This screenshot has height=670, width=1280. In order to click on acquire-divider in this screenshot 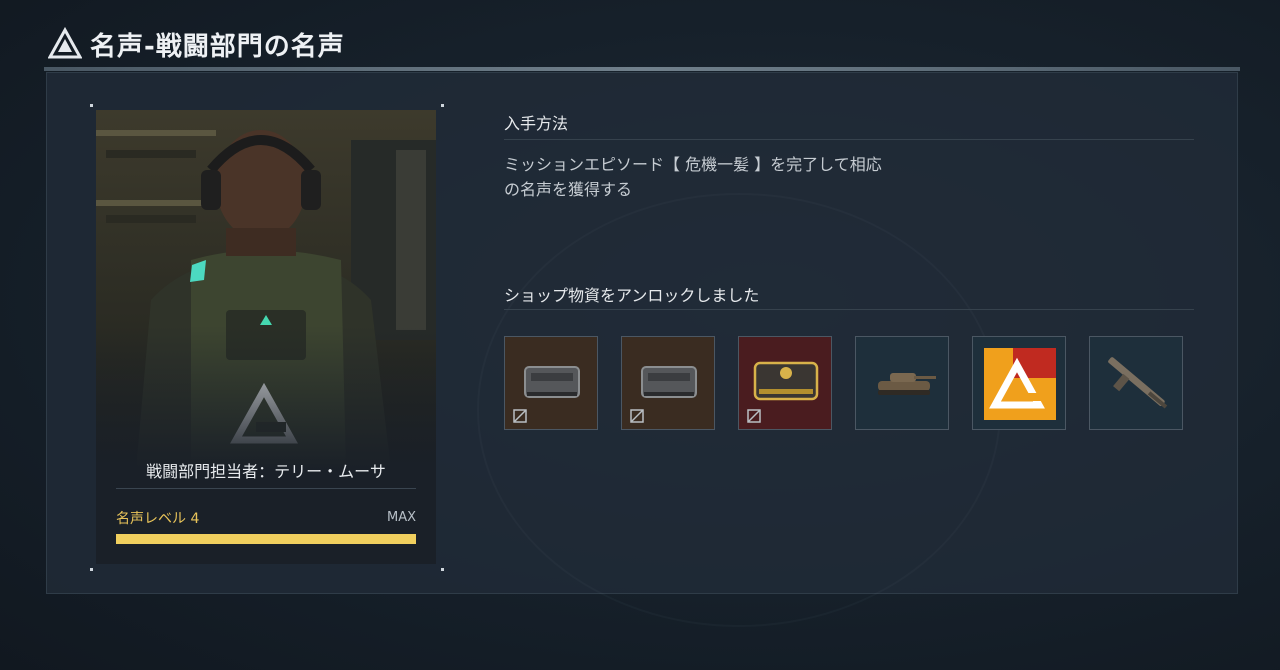, I will do `click(849, 139)`.